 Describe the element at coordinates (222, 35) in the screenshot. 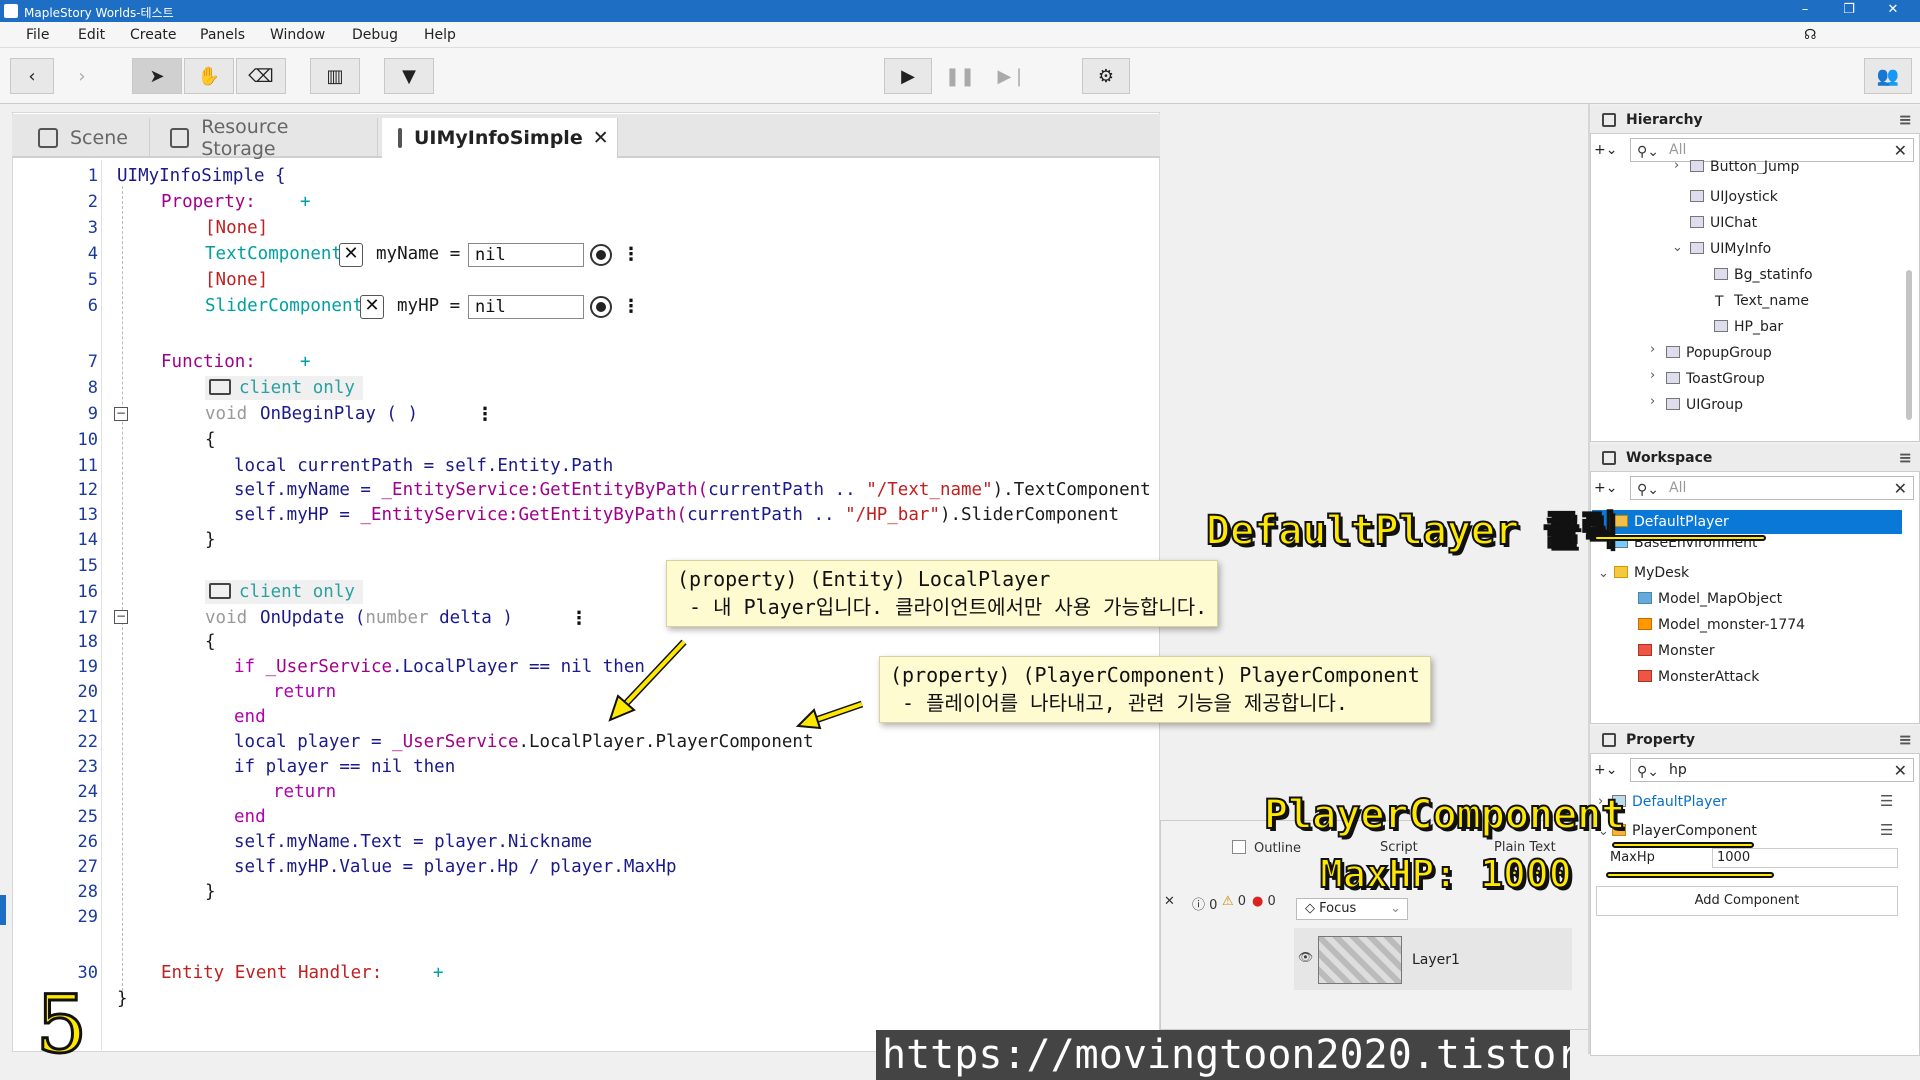

I see `menu-panels: Panels` at that location.